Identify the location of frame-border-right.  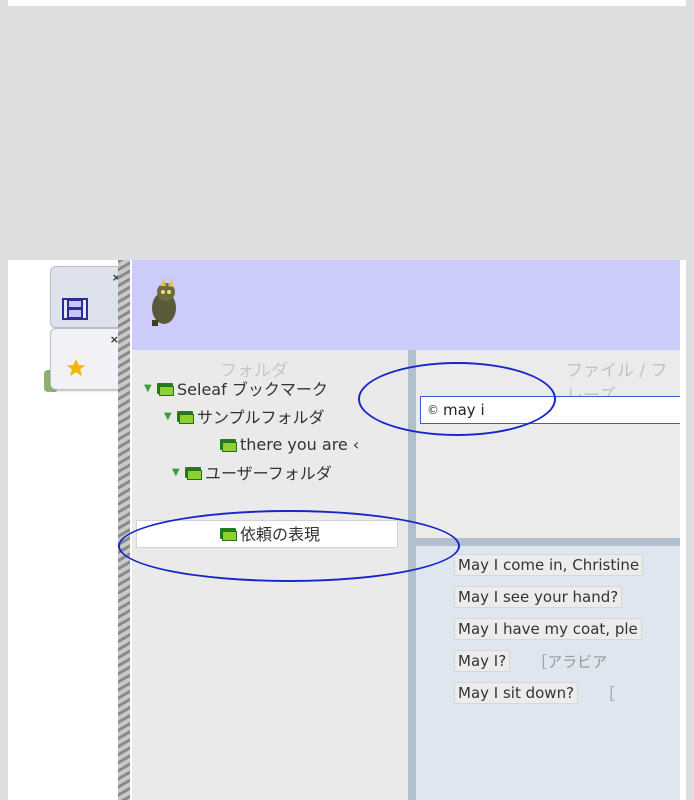
(690, 400).